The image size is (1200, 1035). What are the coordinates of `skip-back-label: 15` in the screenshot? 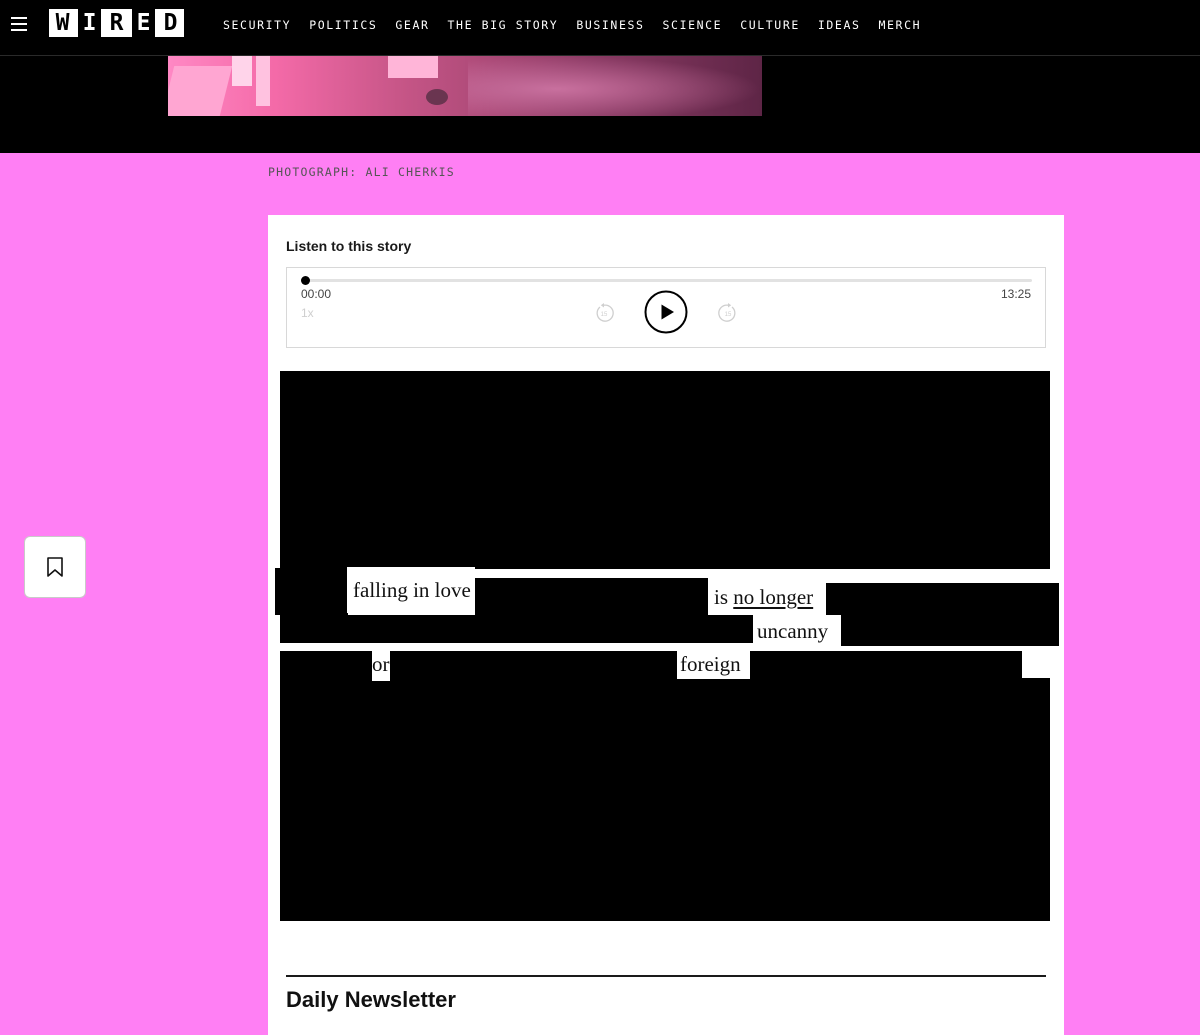 It's located at (604, 315).